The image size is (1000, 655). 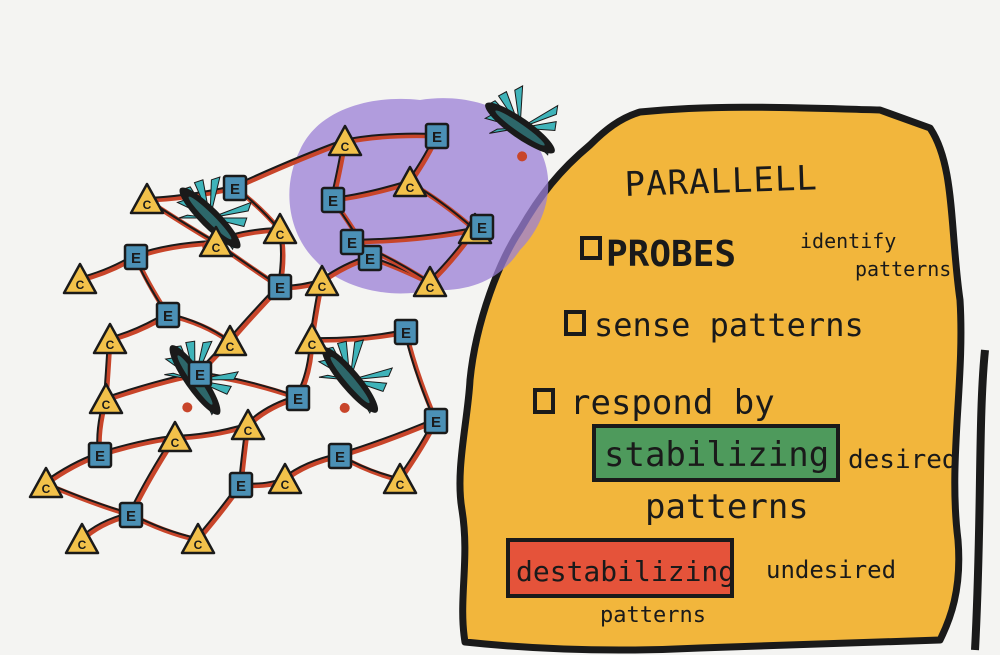 What do you see at coordinates (421, 376) in the screenshot?
I see `network-link-red` at bounding box center [421, 376].